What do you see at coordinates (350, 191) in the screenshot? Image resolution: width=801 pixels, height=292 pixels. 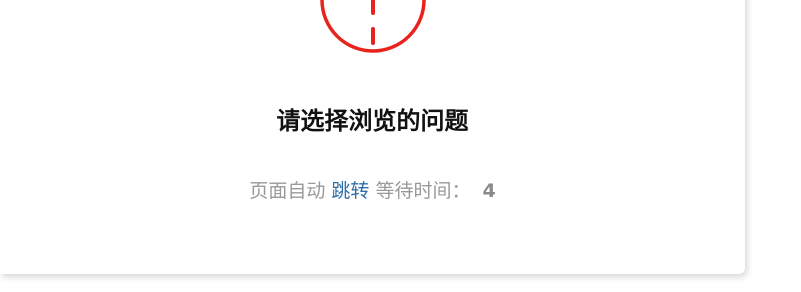 I see `redirect-link: 跳转` at bounding box center [350, 191].